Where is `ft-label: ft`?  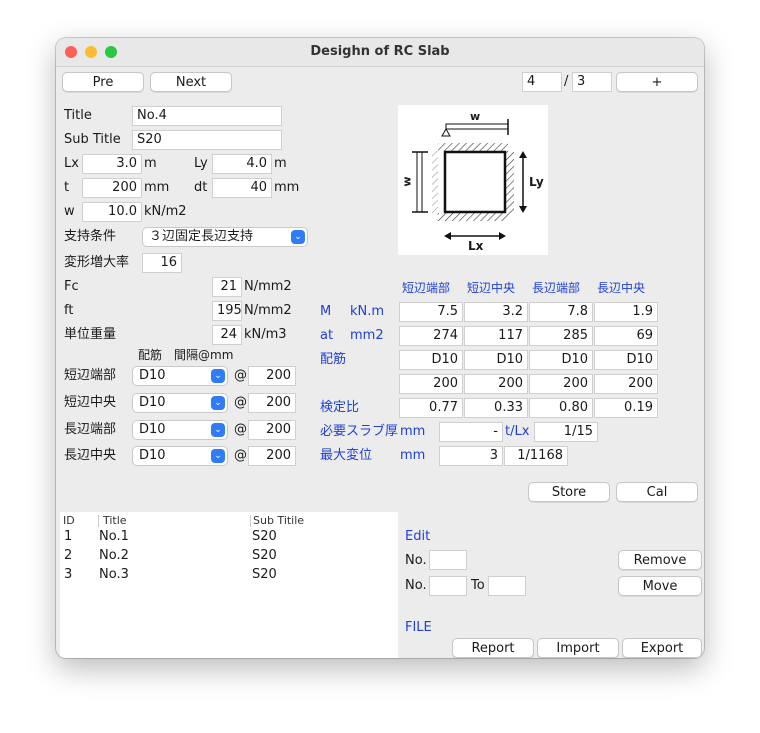 ft-label: ft is located at coordinates (69, 310).